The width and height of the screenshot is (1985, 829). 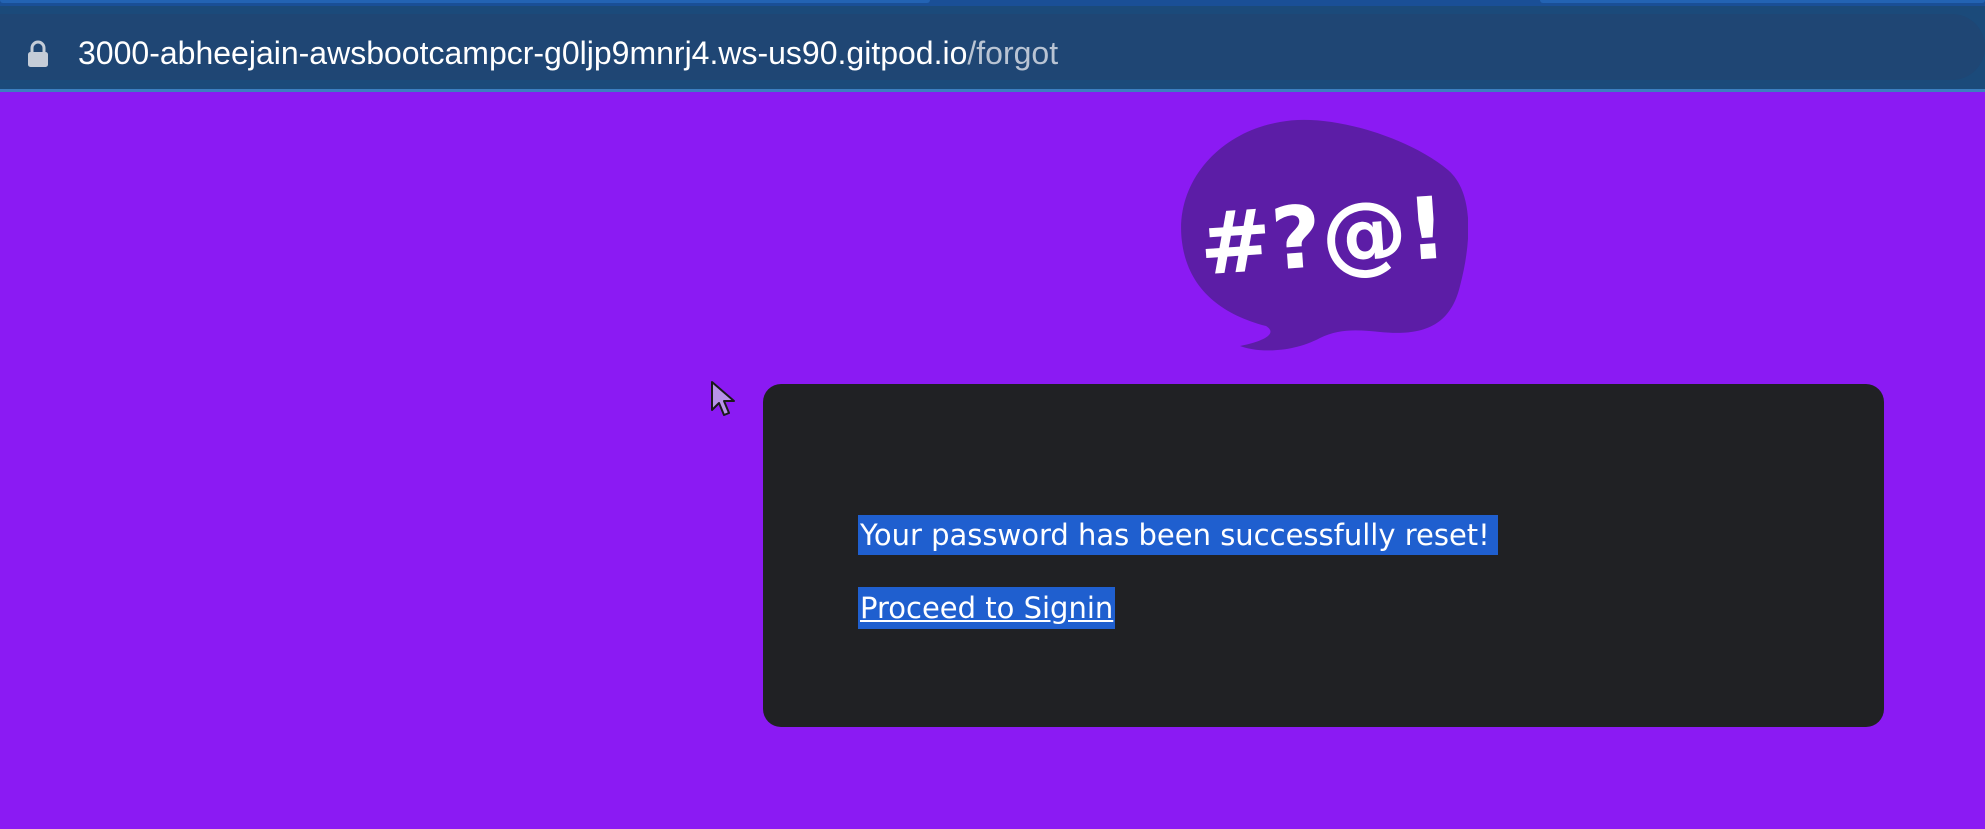 I want to click on logo-text: #?@!, so click(x=1323, y=237).